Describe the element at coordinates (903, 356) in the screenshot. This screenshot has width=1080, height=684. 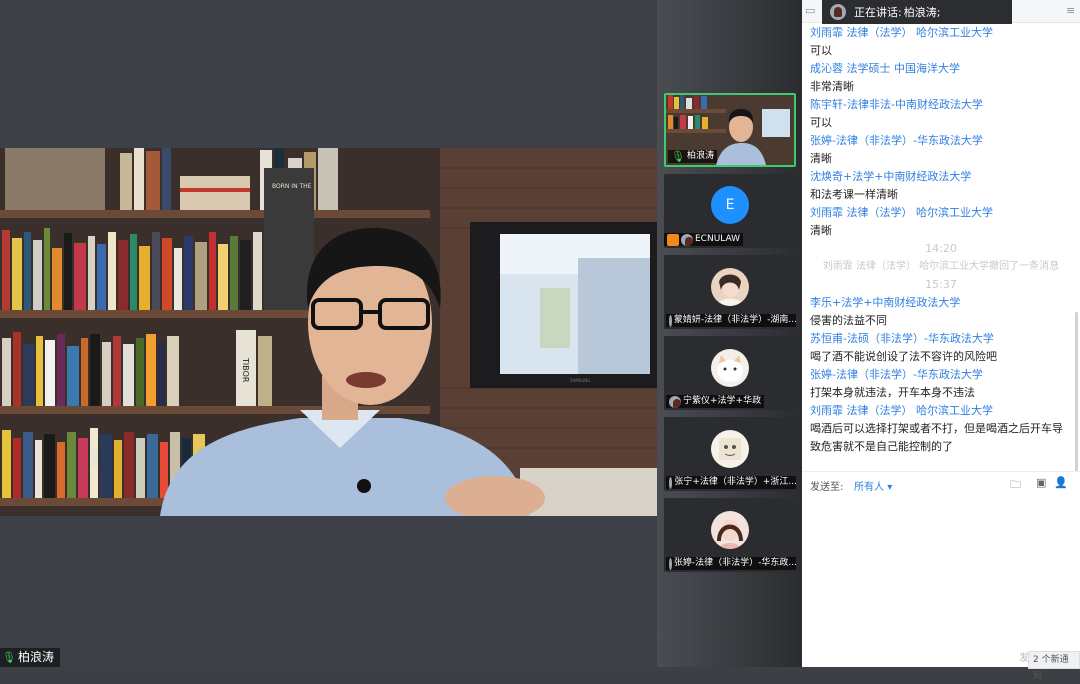
I see `message-text: 喝了酒不能说创设了法不容许的风险吧` at that location.